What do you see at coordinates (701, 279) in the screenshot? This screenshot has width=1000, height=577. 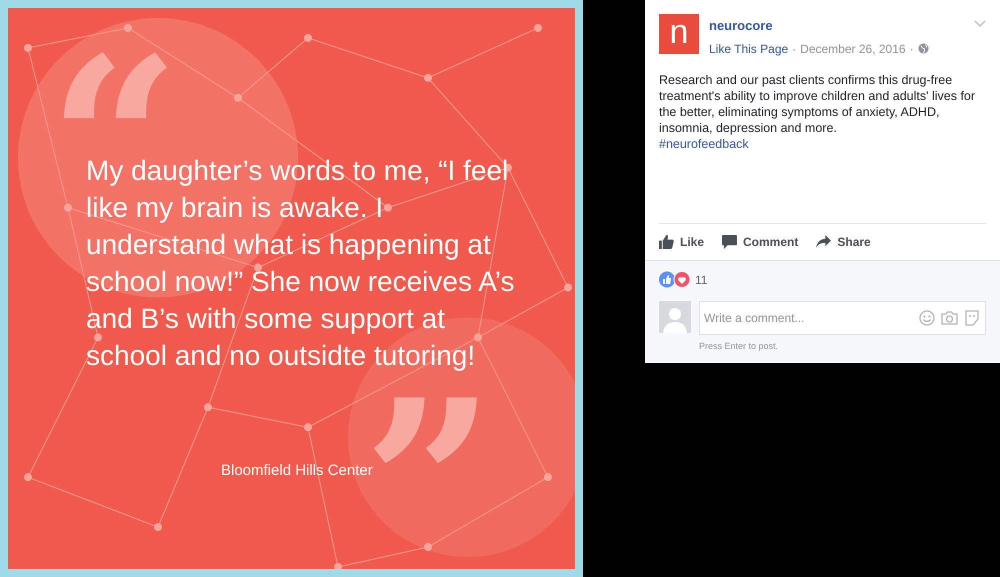 I see `reaction-count: 11` at bounding box center [701, 279].